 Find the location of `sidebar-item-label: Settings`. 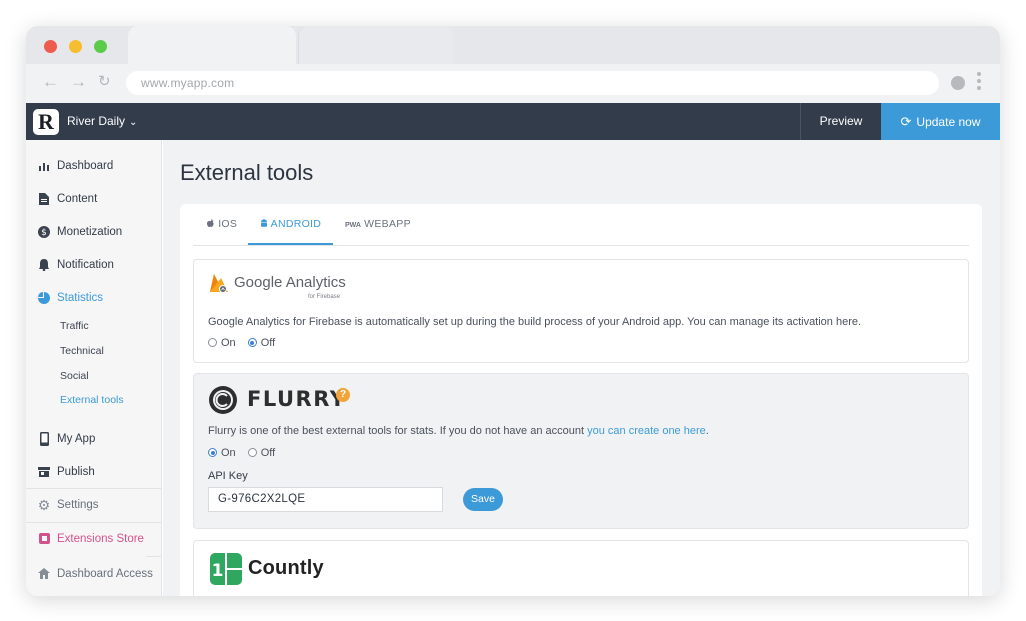

sidebar-item-label: Settings is located at coordinates (78, 505).